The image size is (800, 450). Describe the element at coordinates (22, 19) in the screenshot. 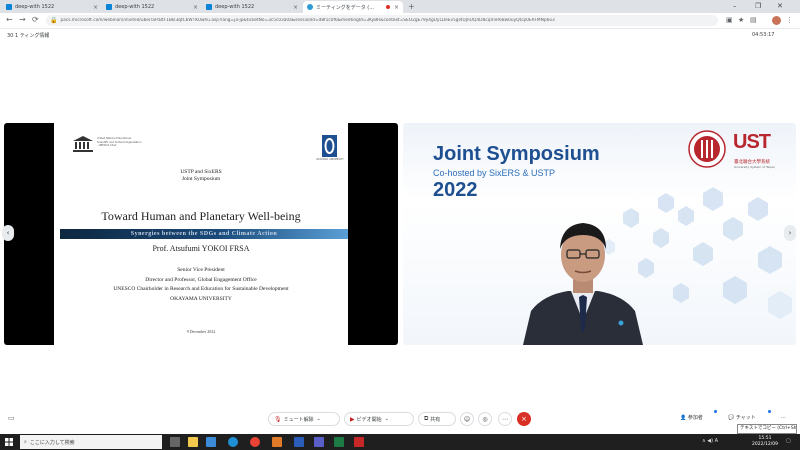

I see `forward-button: →` at that location.